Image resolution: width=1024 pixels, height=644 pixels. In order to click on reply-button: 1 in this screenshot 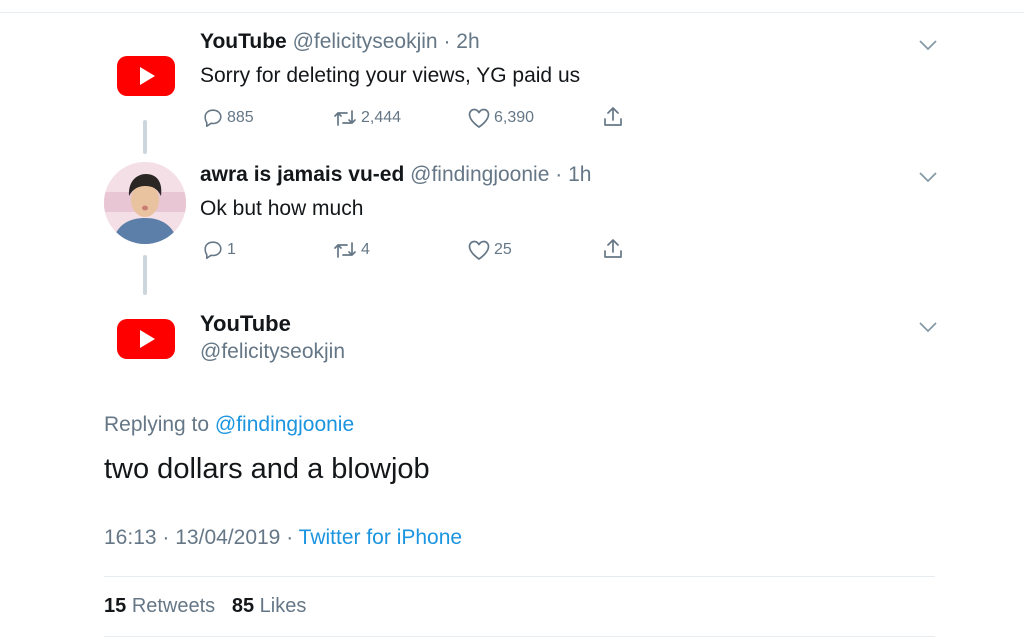, I will do `click(219, 250)`.